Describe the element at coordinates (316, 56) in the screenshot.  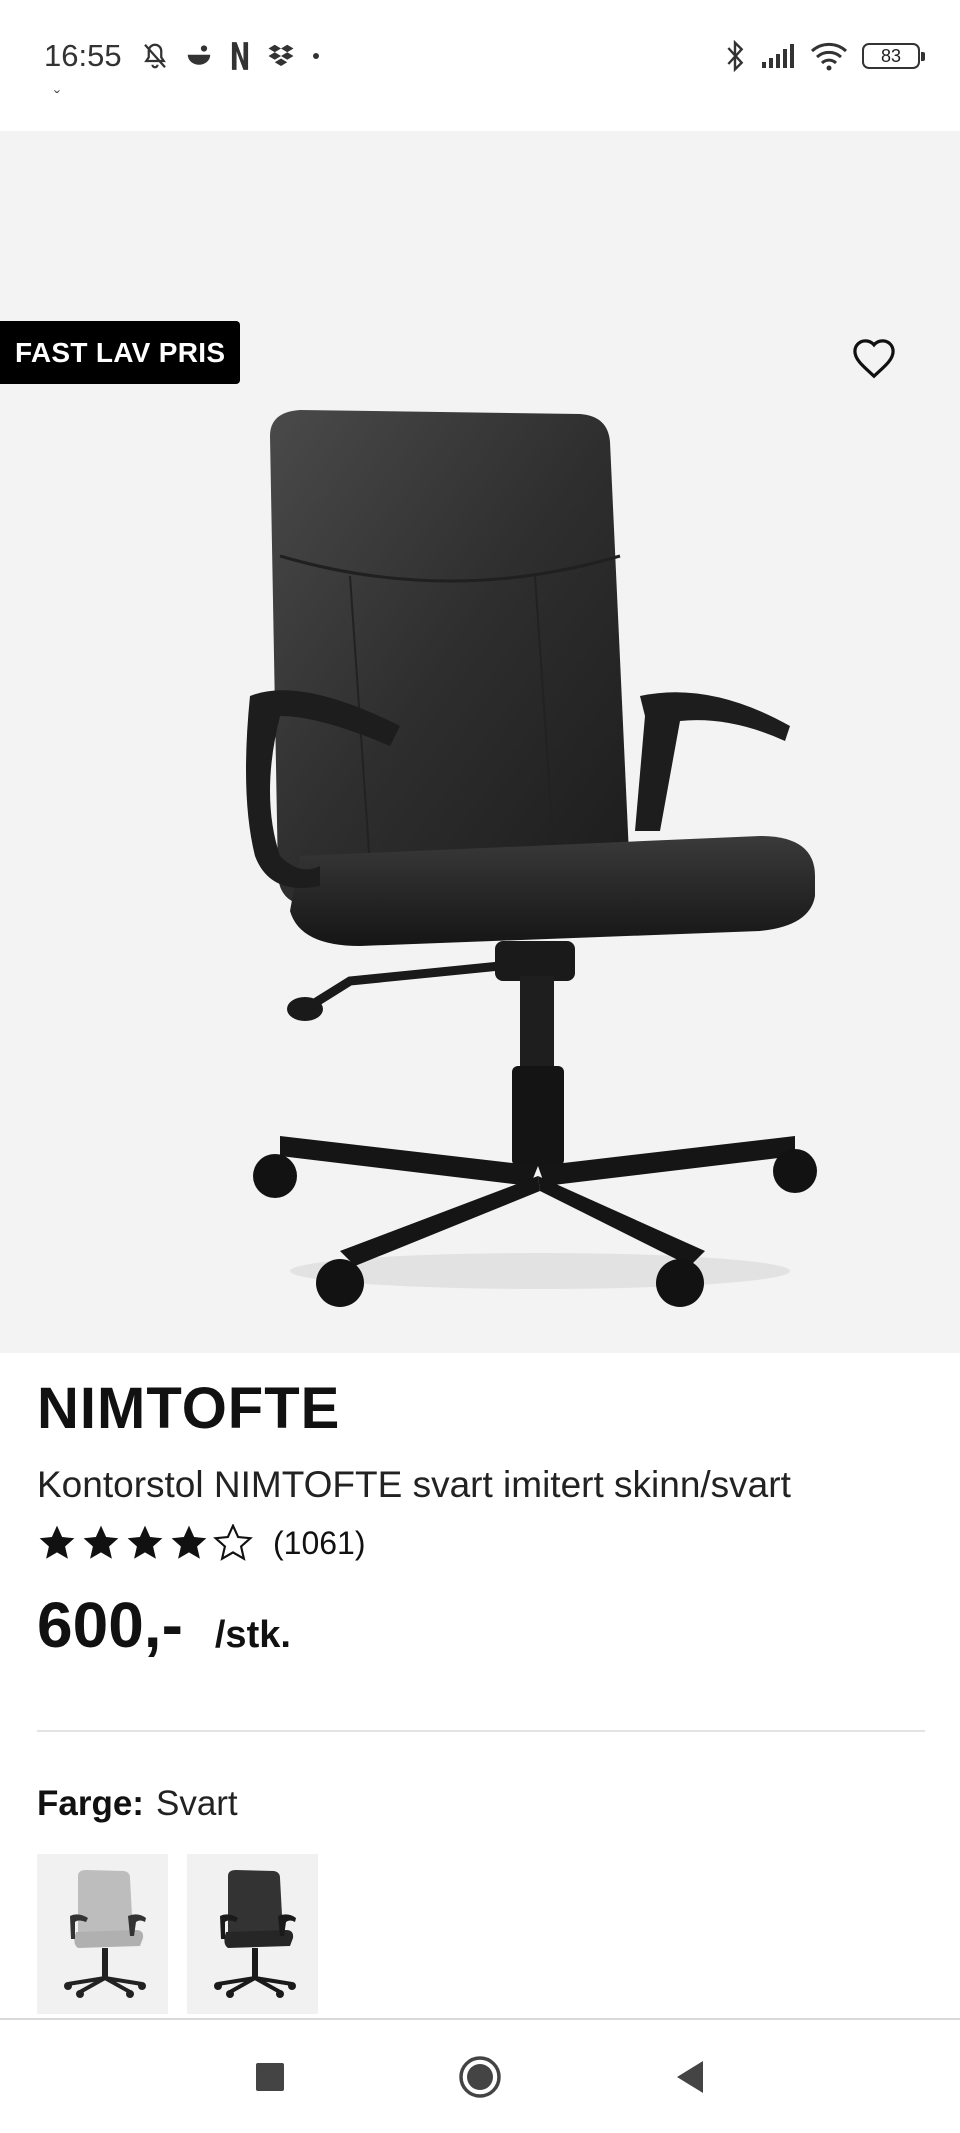
I see `dot-icon` at that location.